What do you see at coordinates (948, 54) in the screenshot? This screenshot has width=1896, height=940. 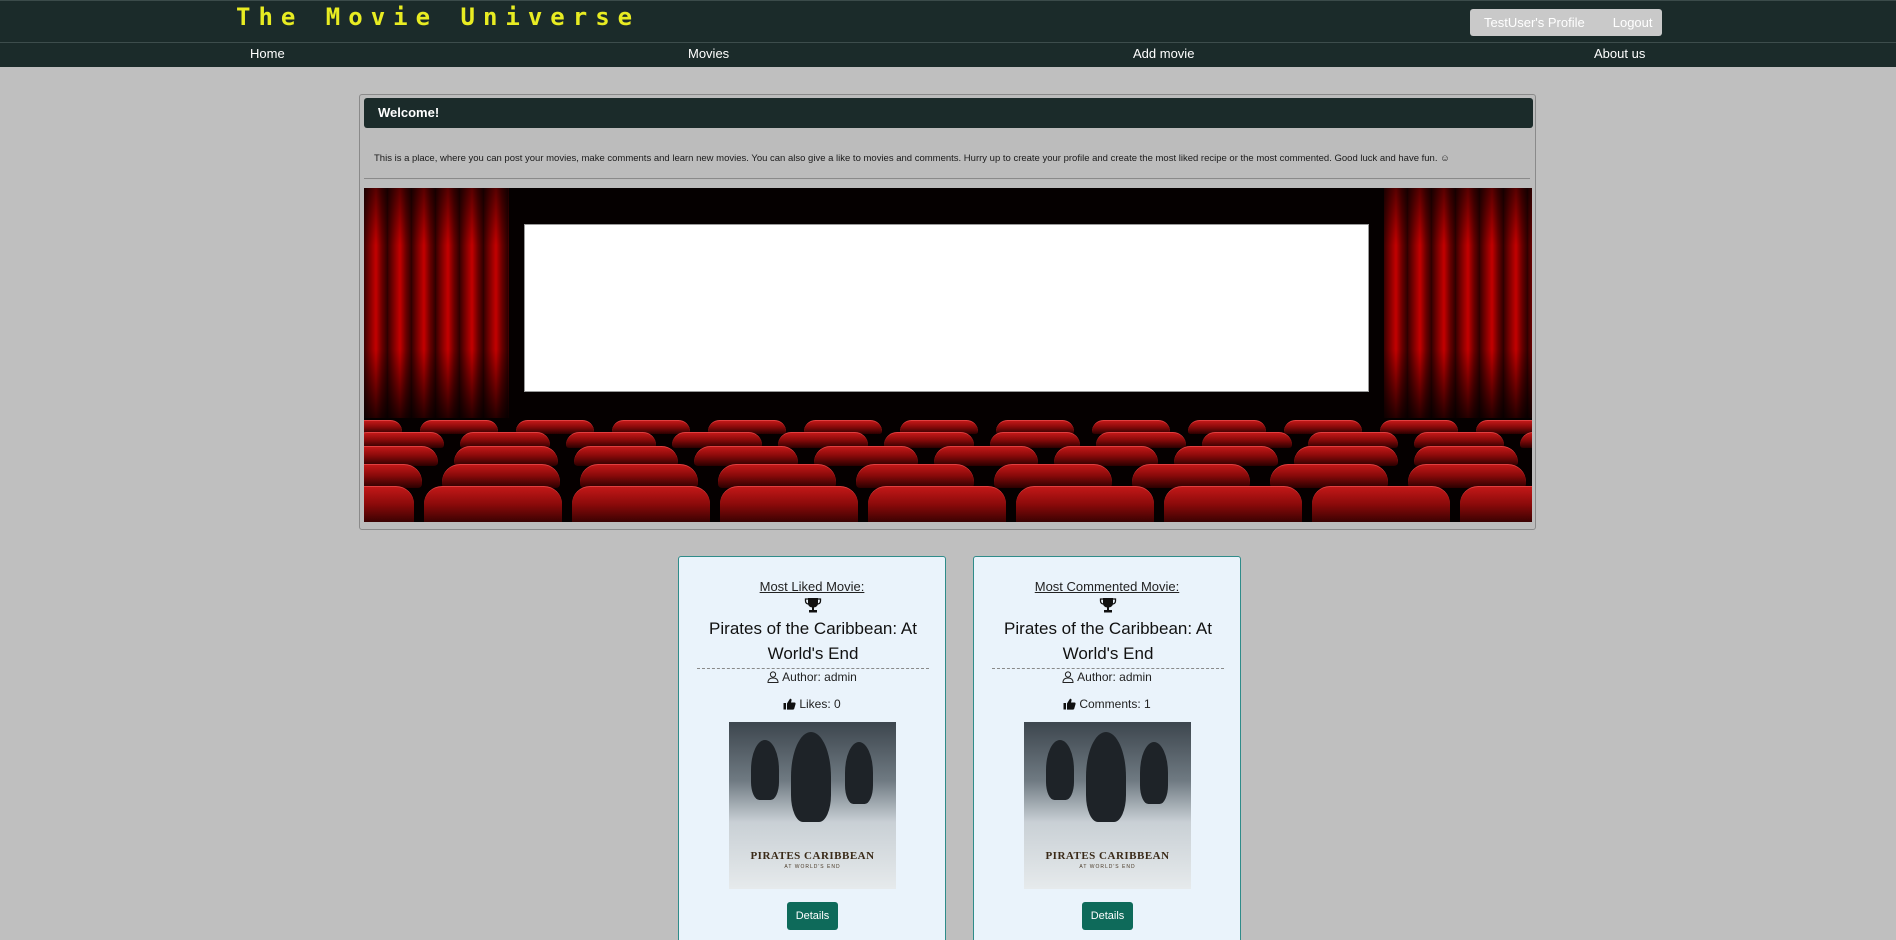 I see `main-nav: Home Movies Add movie About us` at bounding box center [948, 54].